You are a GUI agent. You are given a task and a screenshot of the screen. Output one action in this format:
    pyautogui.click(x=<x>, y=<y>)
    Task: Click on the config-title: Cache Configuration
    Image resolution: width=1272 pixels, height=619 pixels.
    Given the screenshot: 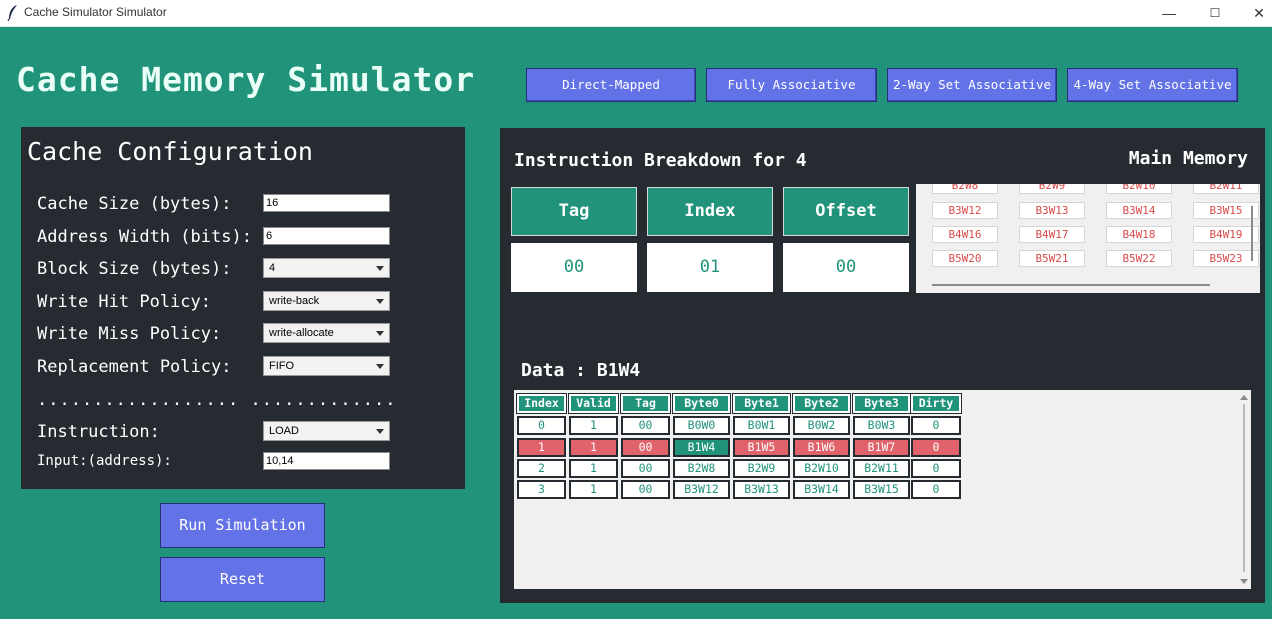 What is the action you would take?
    pyautogui.click(x=170, y=151)
    